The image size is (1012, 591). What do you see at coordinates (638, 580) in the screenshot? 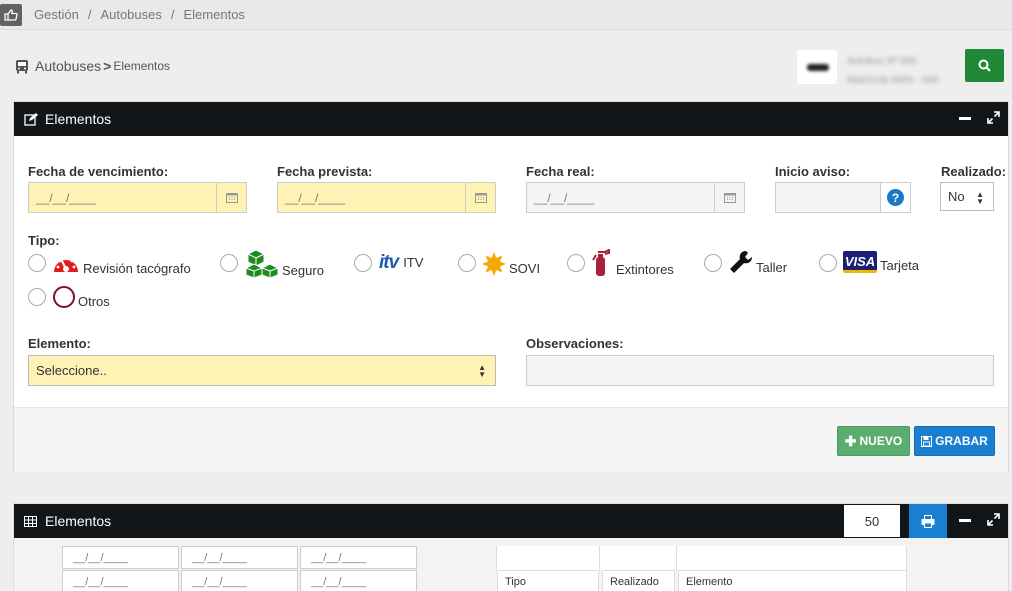
I see `column-header-realizado: Realizado` at bounding box center [638, 580].